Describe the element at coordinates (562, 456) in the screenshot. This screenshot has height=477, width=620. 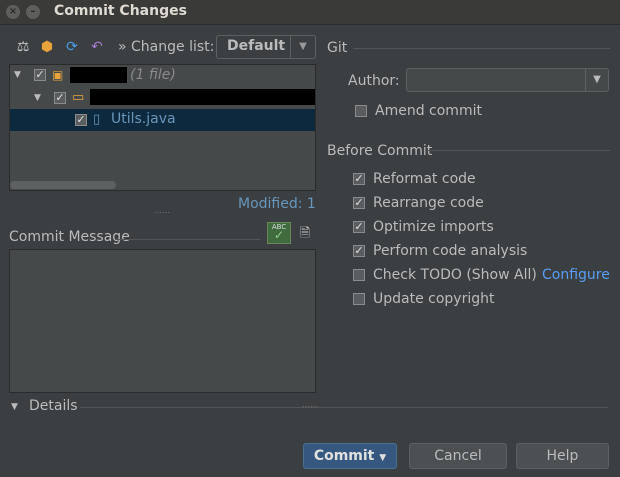
I see `help-button: Help` at that location.